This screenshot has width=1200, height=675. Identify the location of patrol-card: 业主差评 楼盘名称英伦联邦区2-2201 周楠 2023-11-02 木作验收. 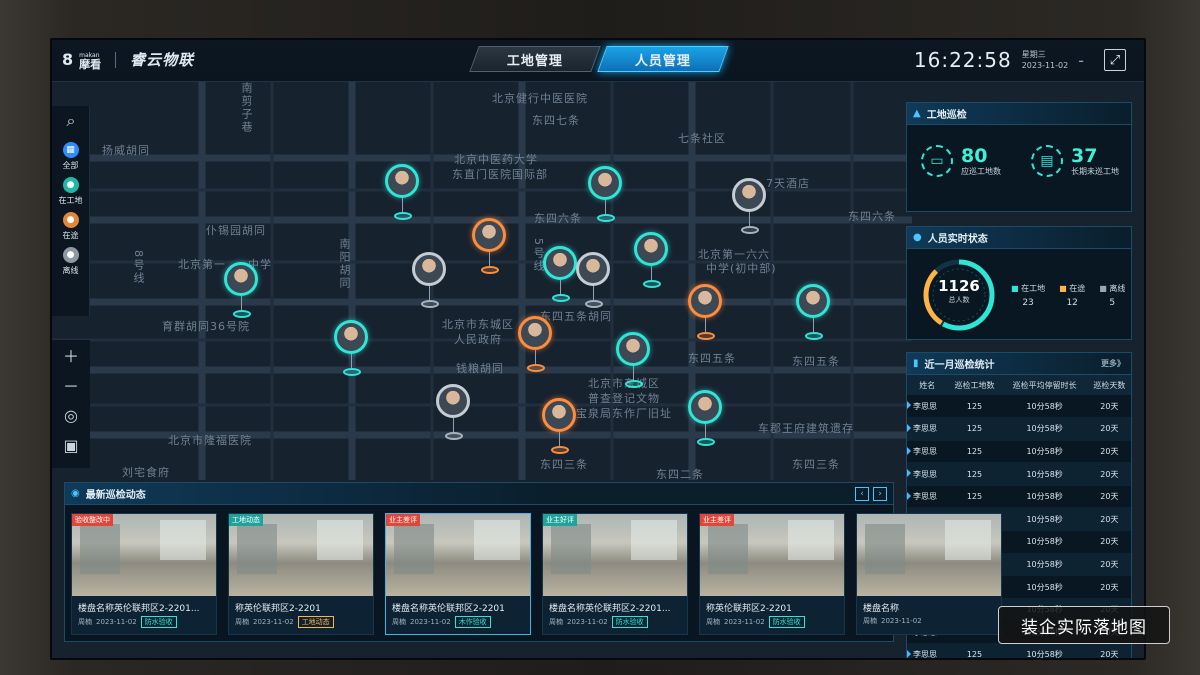
(458, 574).